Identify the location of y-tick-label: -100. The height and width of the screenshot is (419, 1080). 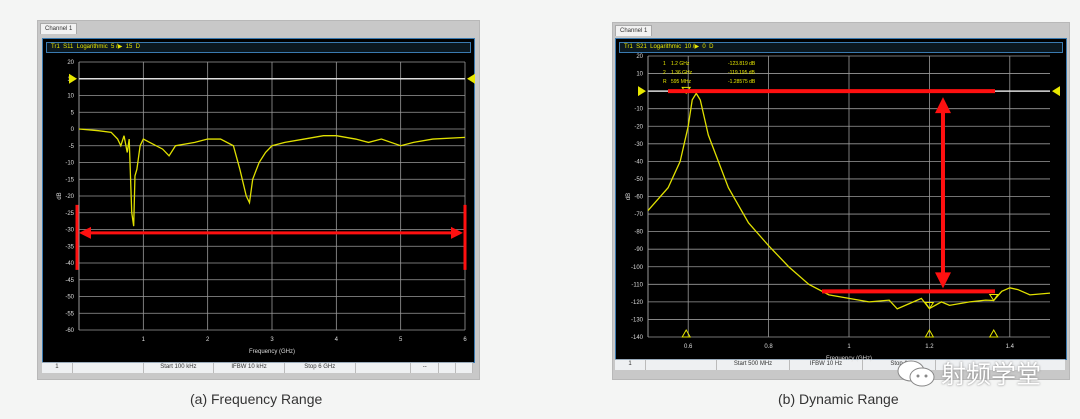
(637, 268).